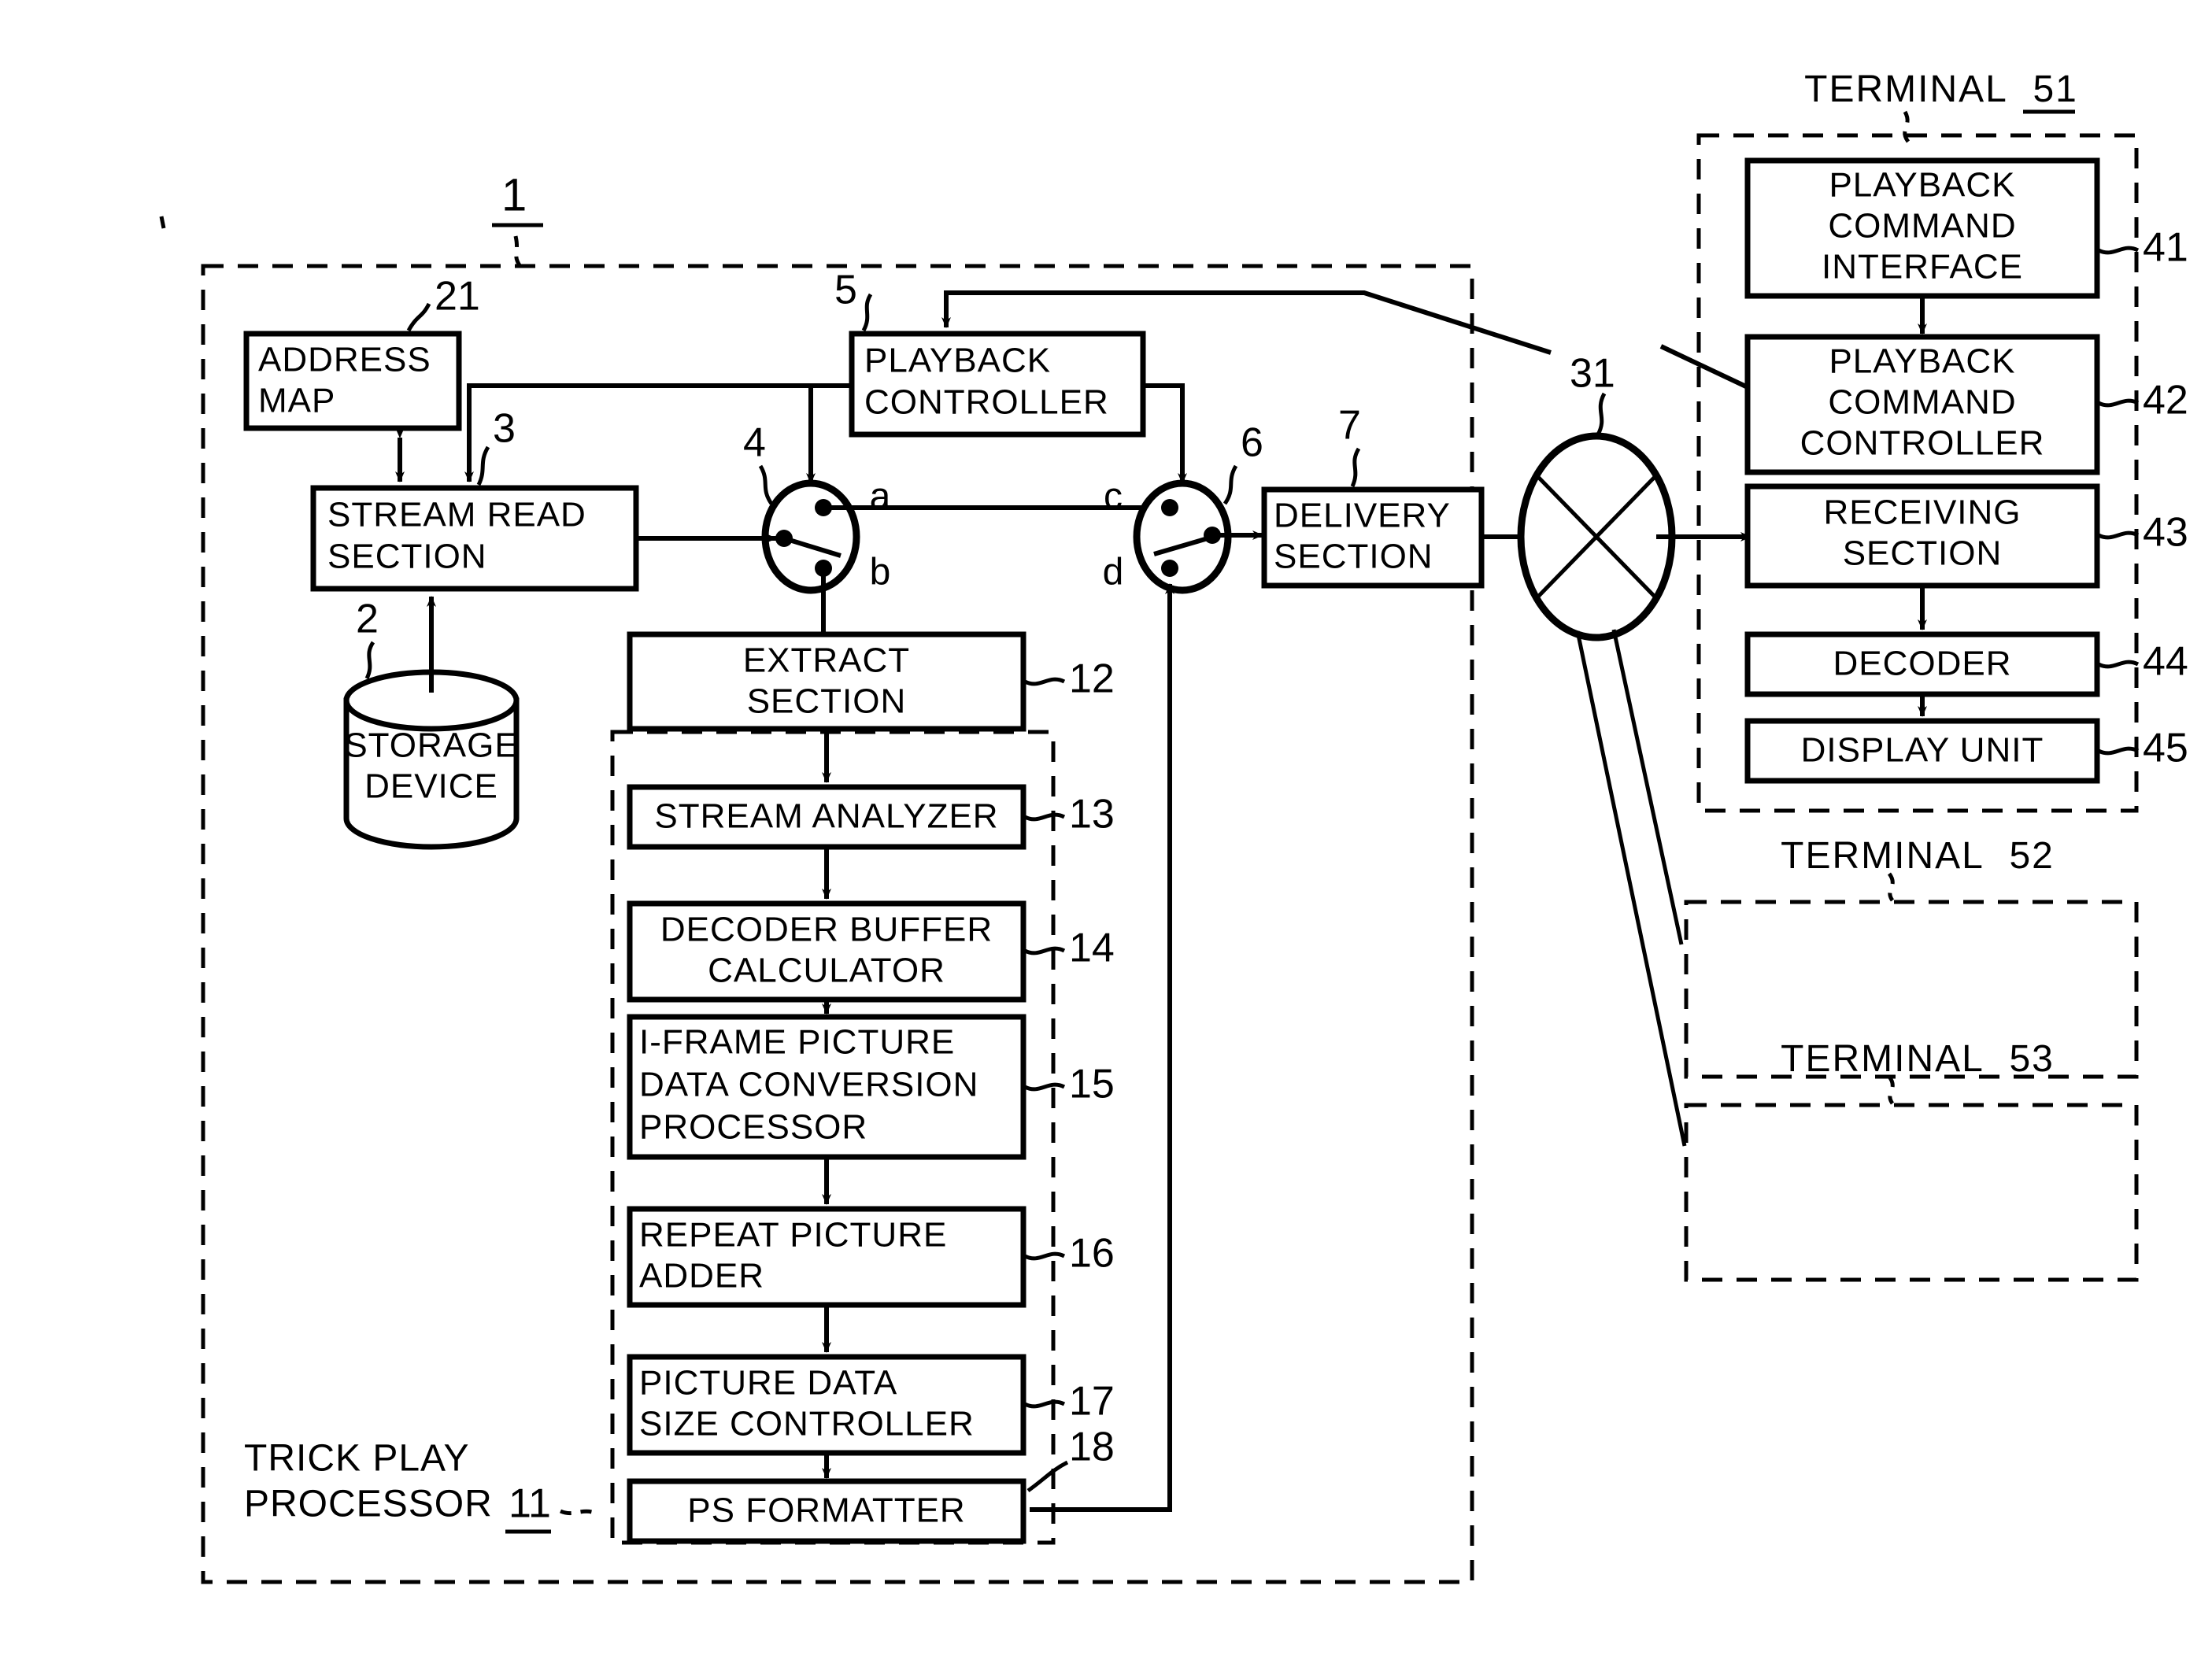 The width and height of the screenshot is (2212, 1678). I want to click on ref-16-leader, so click(1044, 1256).